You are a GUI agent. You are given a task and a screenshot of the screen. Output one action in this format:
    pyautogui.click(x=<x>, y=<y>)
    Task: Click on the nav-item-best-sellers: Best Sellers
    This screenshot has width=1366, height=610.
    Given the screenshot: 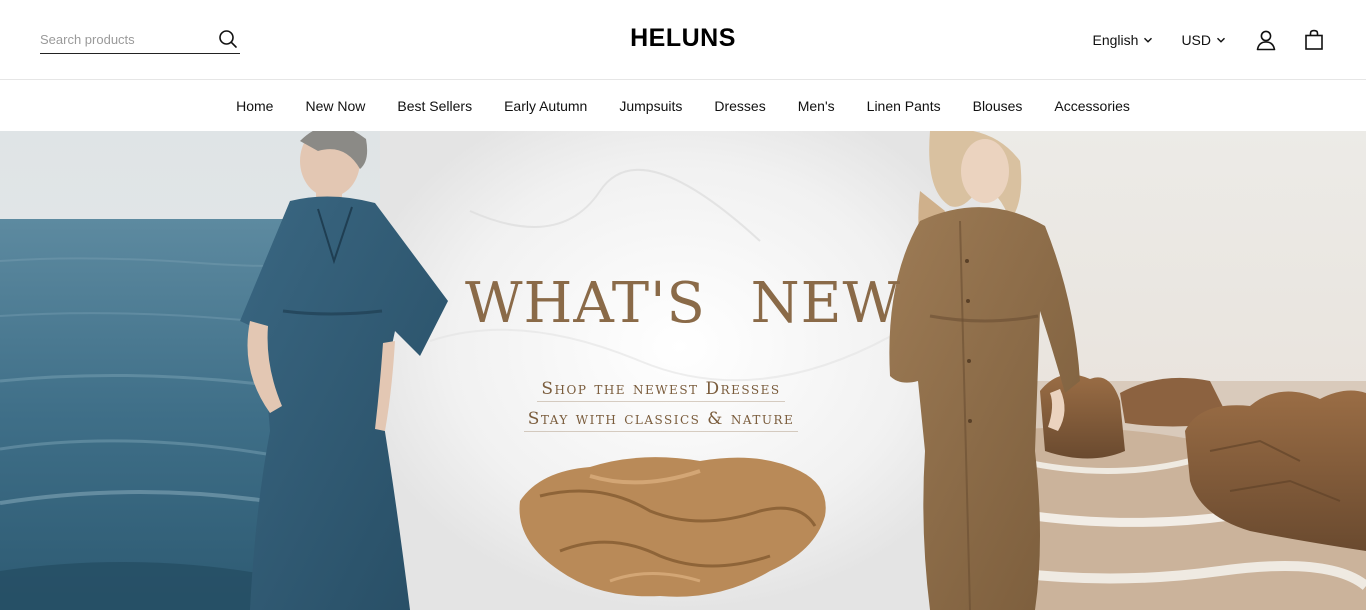 What is the action you would take?
    pyautogui.click(x=434, y=106)
    